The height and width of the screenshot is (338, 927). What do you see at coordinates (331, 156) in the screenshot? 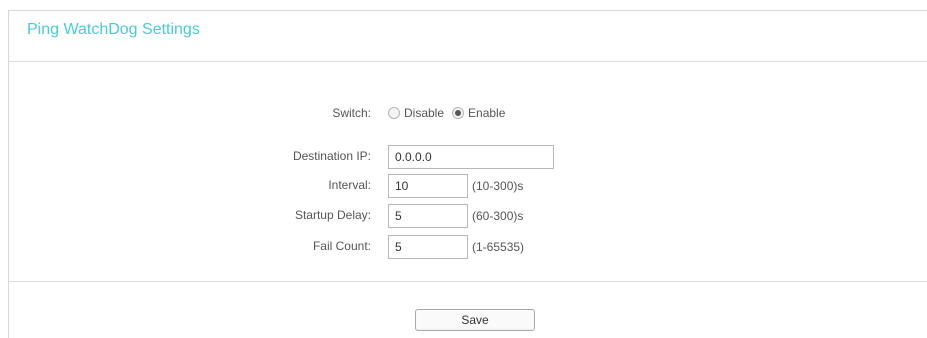
I see `destination-ip-label: Destination IP:` at bounding box center [331, 156].